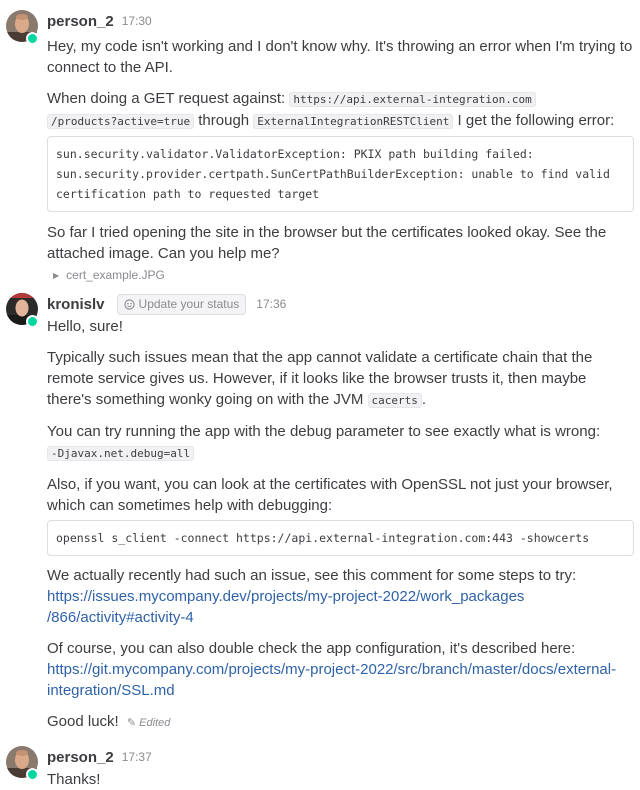  What do you see at coordinates (120, 617) in the screenshot?
I see `issue-link-cont: /866/activity#activity-4` at bounding box center [120, 617].